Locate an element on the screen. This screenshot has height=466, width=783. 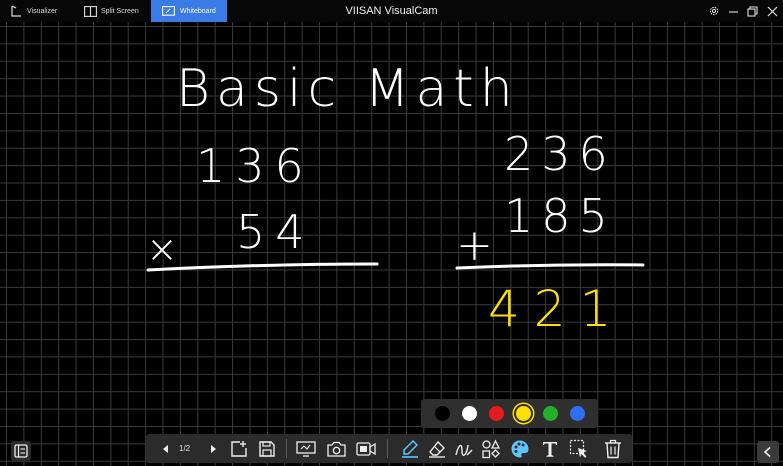
camera-icon is located at coordinates (336, 449).